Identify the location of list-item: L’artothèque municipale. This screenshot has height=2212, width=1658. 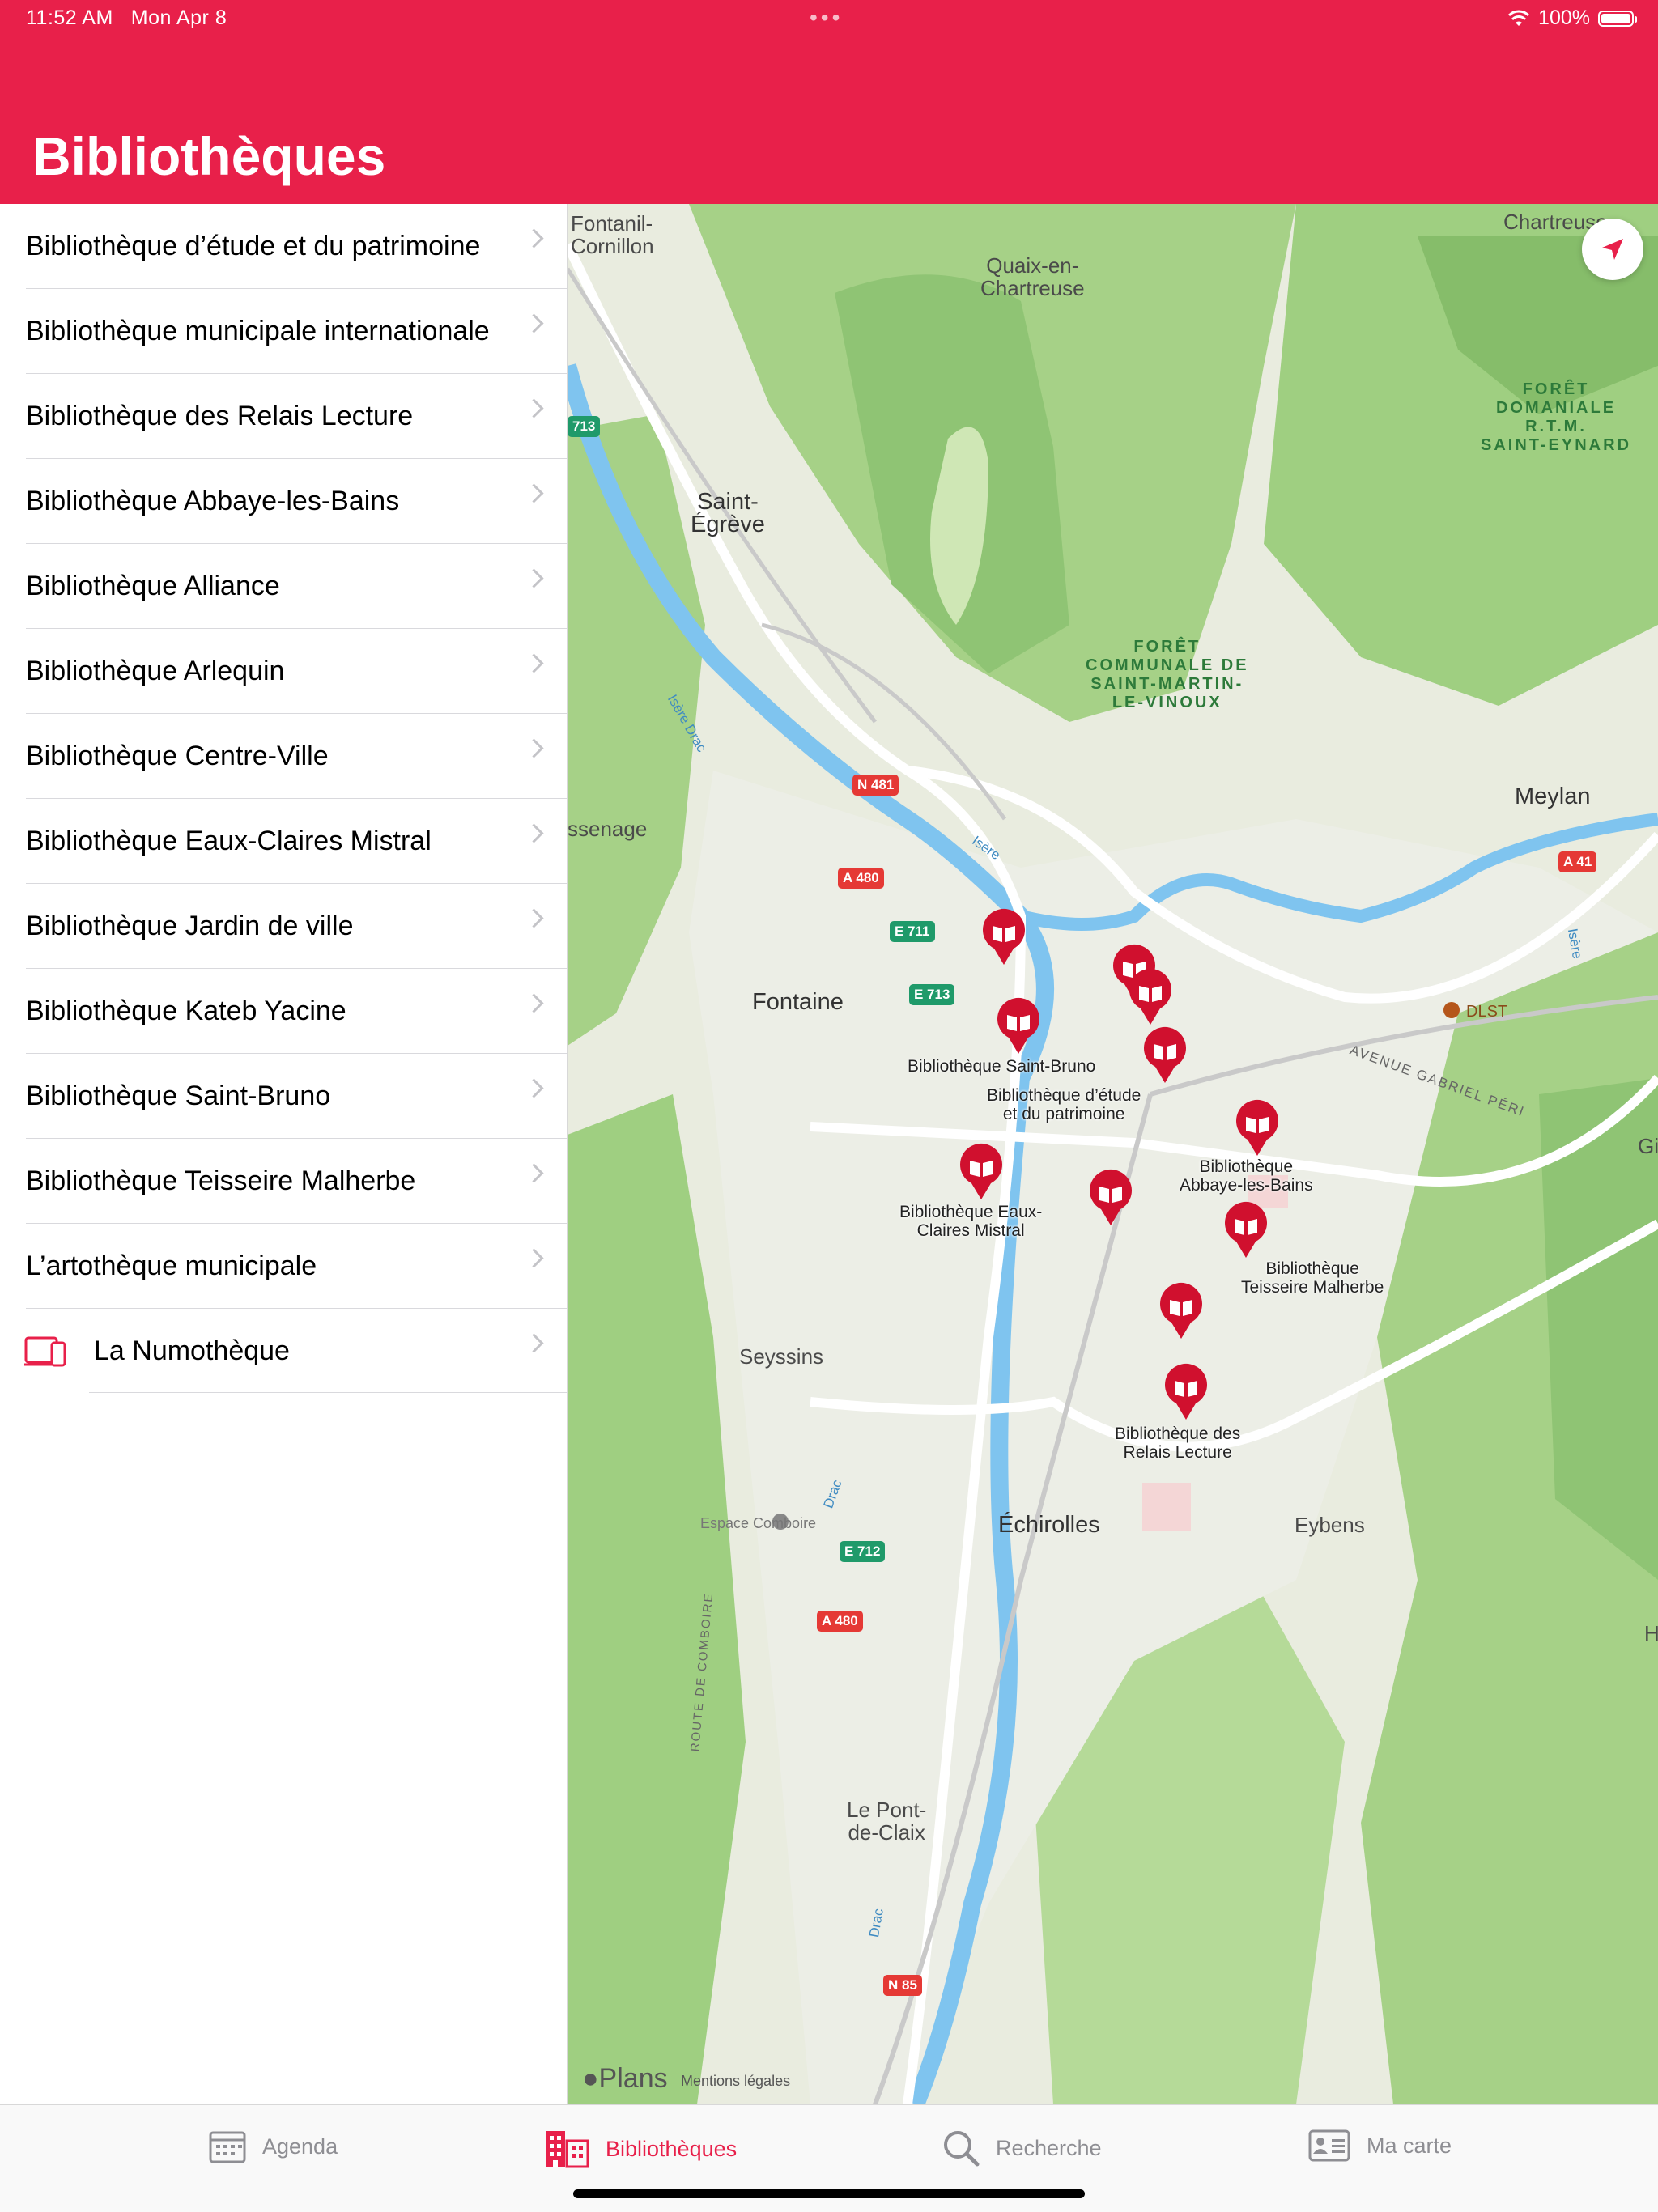
(296, 1266).